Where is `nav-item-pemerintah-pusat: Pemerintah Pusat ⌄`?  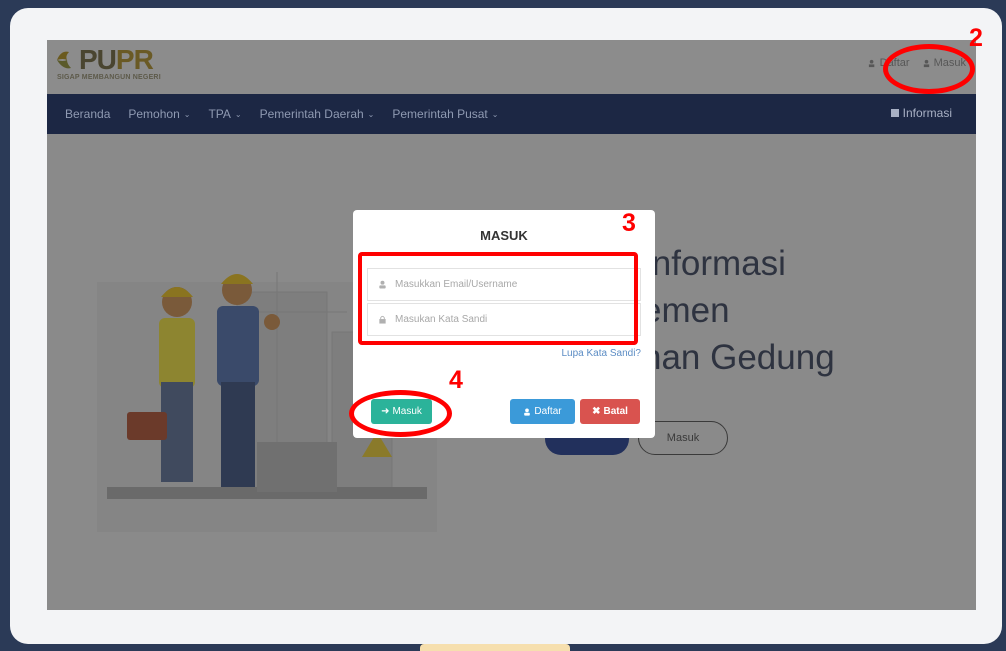 nav-item-pemerintah-pusat: Pemerintah Pusat ⌄ is located at coordinates (445, 114).